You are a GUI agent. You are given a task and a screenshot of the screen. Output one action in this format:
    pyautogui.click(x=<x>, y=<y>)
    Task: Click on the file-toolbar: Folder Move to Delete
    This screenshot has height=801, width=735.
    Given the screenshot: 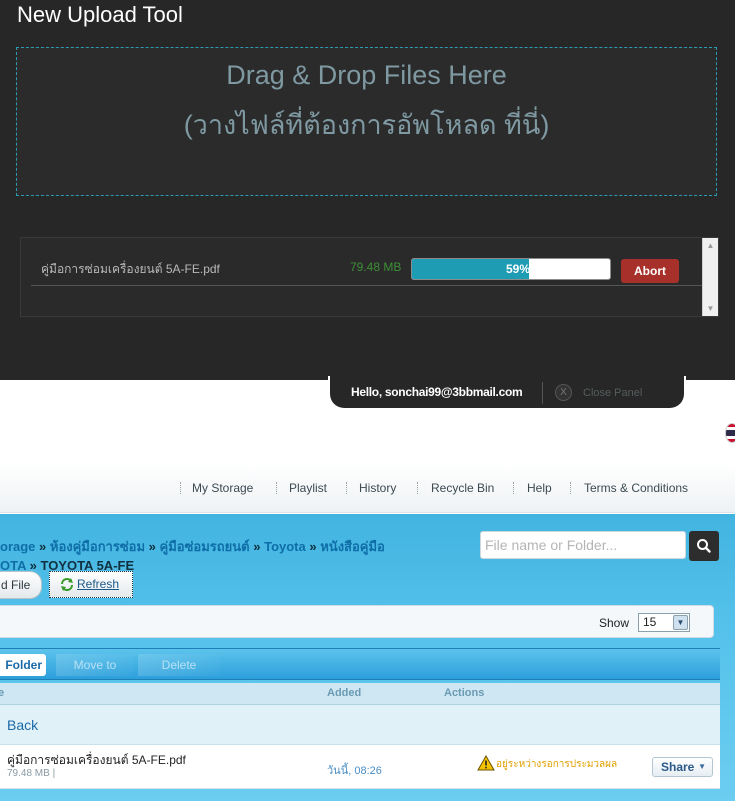 What is the action you would take?
    pyautogui.click(x=360, y=664)
    